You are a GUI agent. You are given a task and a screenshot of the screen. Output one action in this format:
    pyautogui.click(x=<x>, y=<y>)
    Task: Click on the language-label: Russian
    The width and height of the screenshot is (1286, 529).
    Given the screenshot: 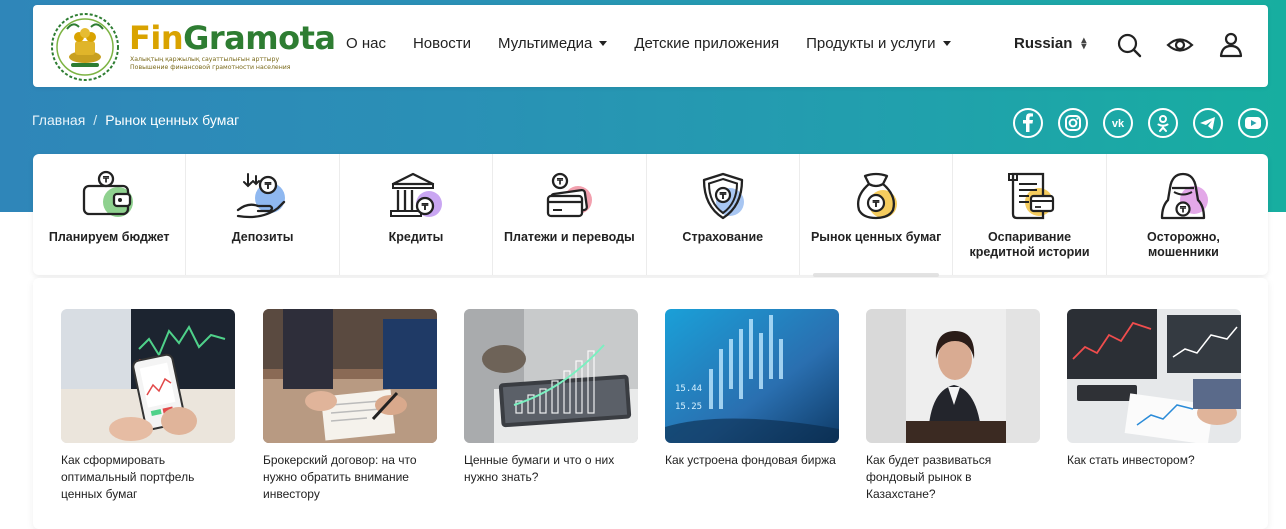 What is the action you would take?
    pyautogui.click(x=1043, y=43)
    